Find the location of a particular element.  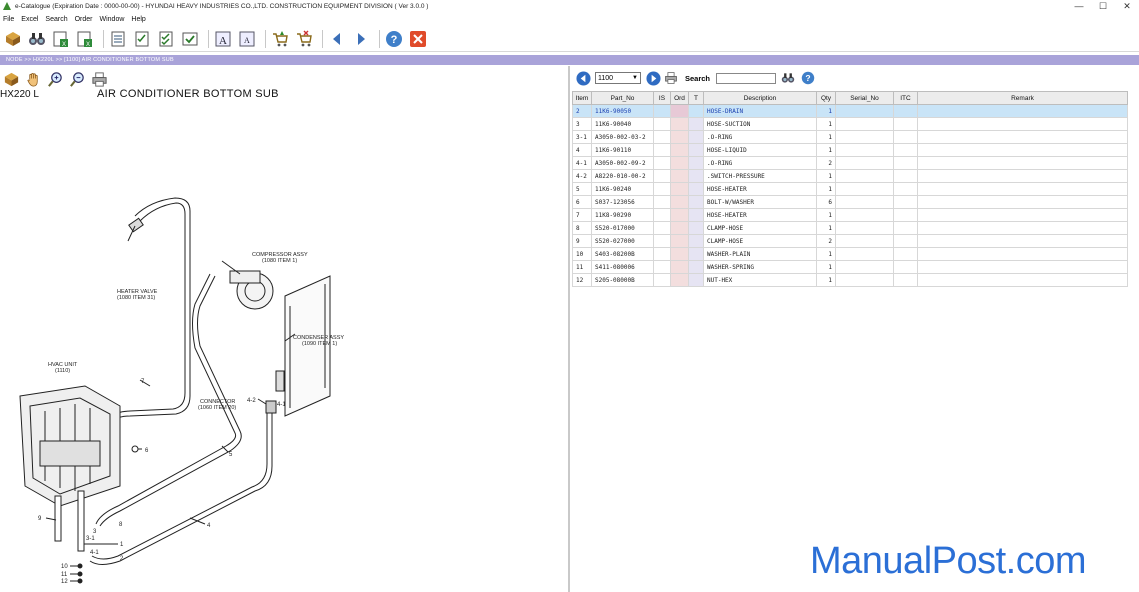

column-header-qty: Qty is located at coordinates (826, 98).